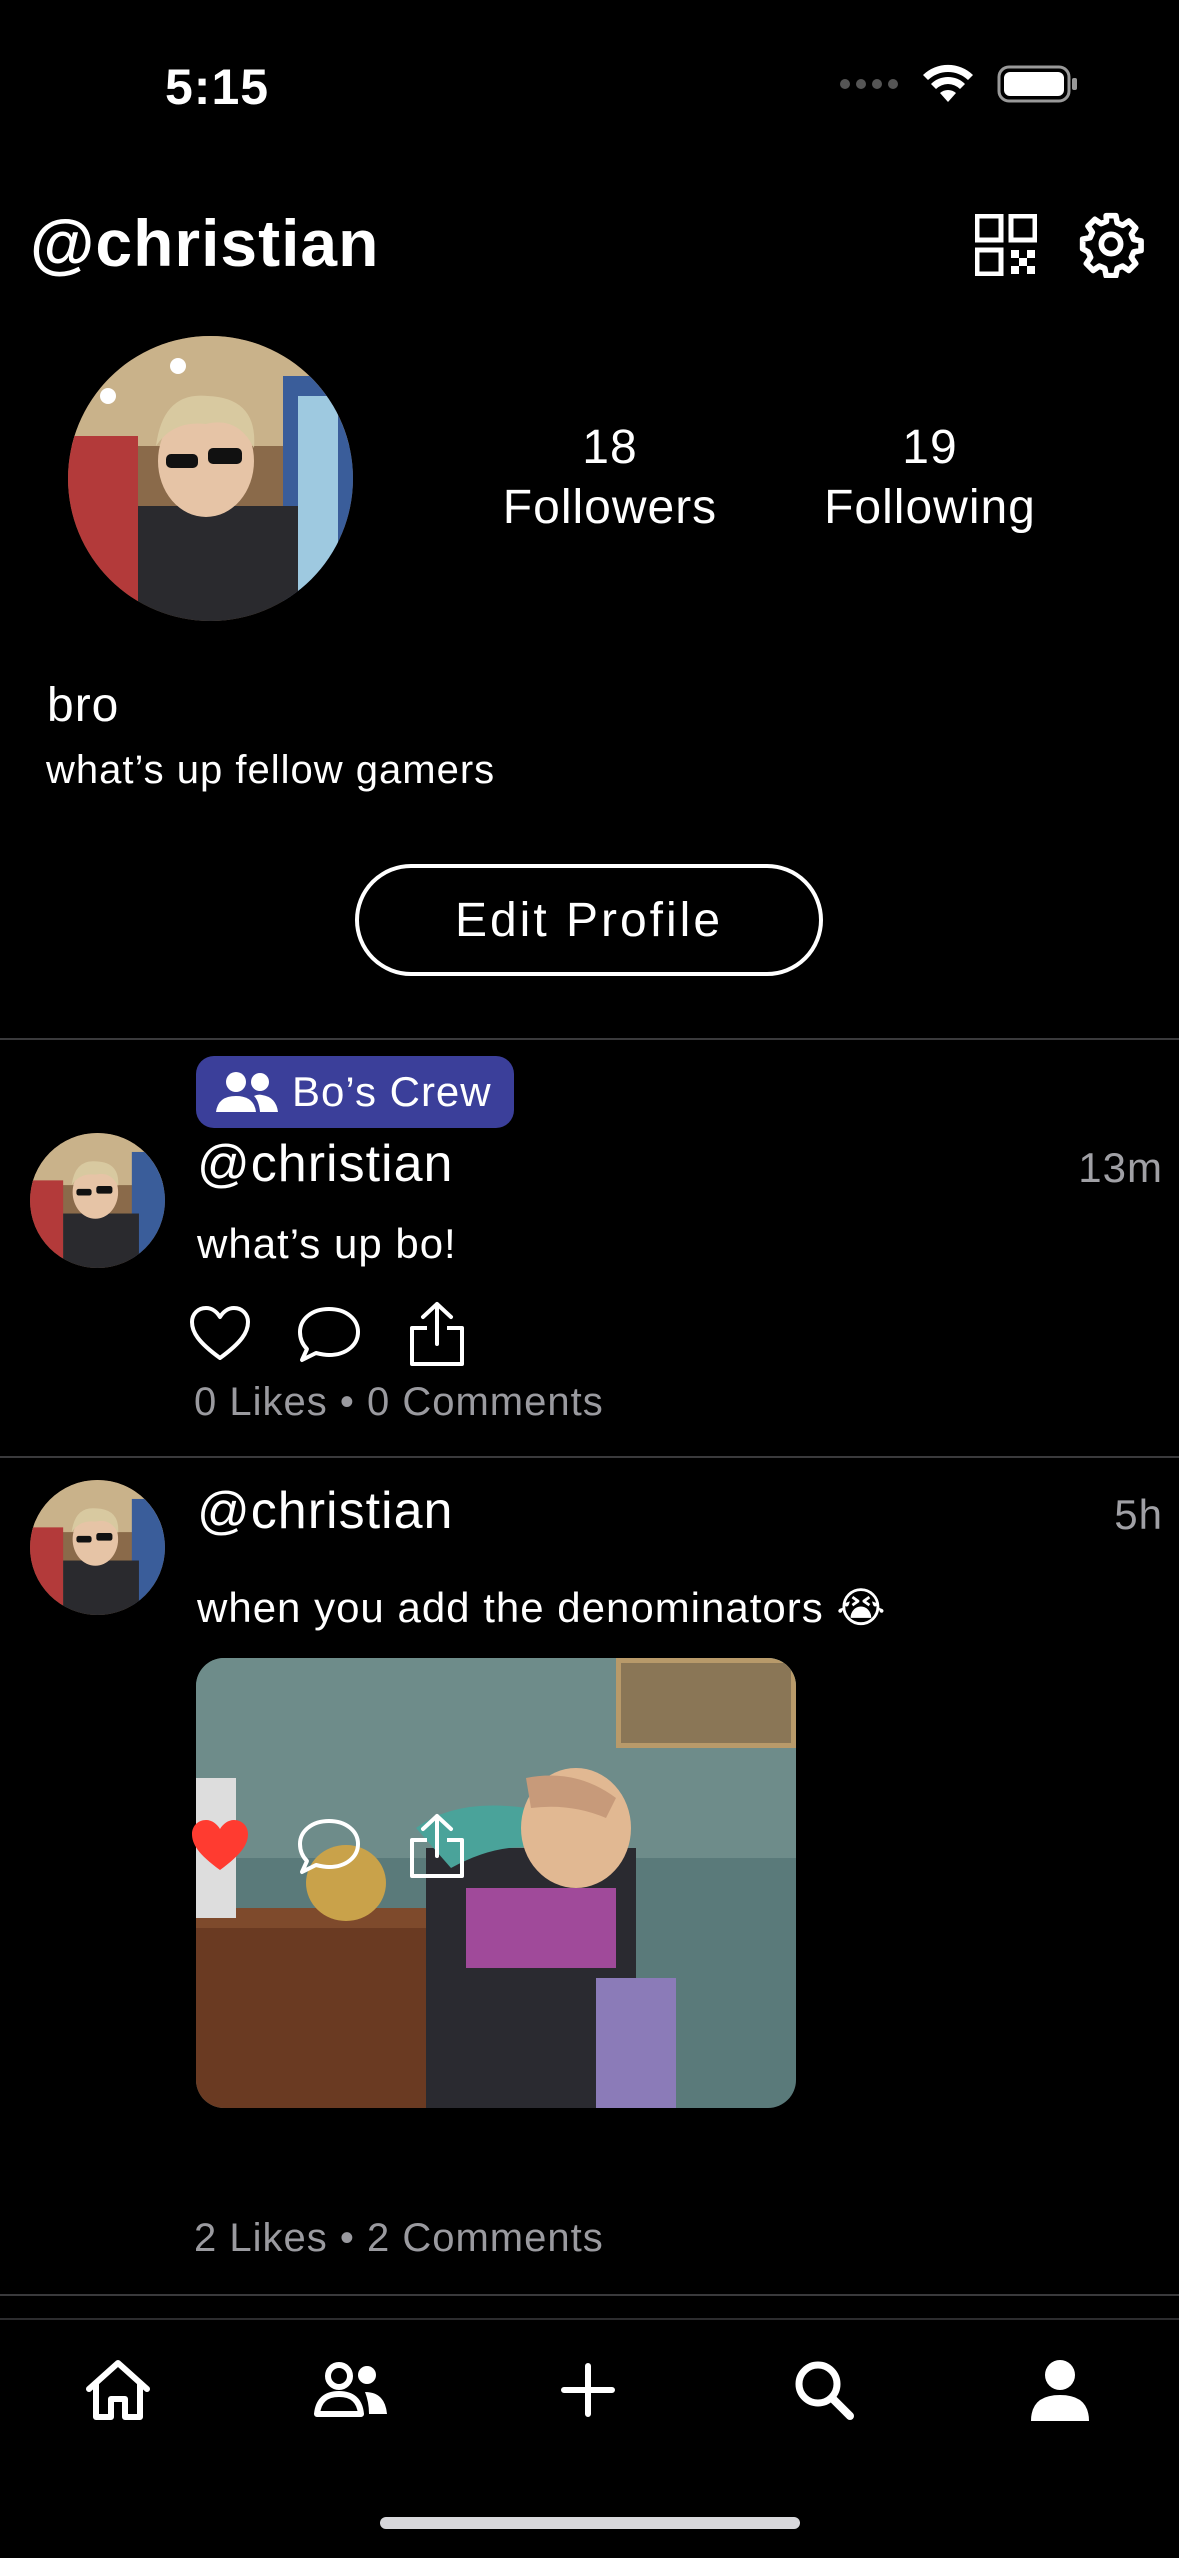 The height and width of the screenshot is (2558, 1179). I want to click on tab-create, so click(588, 2390).